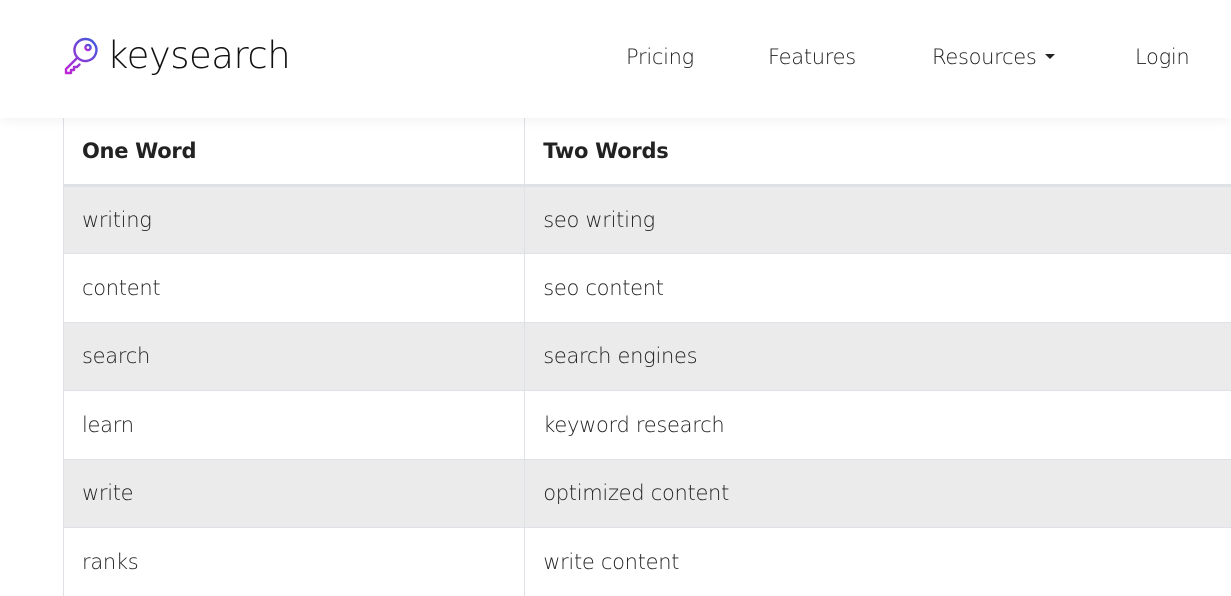 Image resolution: width=1231 pixels, height=596 pixels. I want to click on table-cell: keyword research, so click(878, 425).